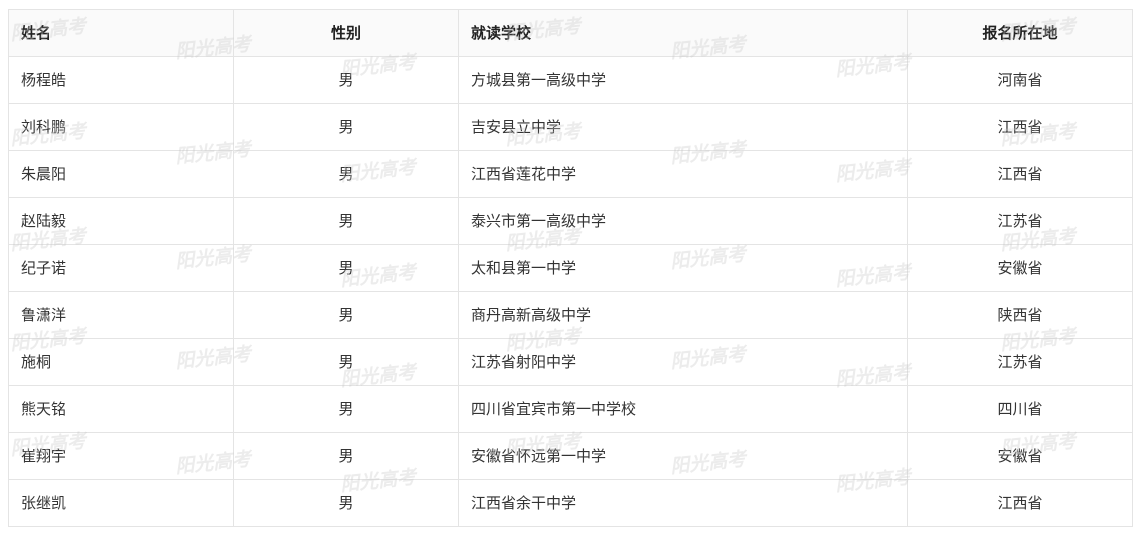 The width and height of the screenshot is (1138, 537). I want to click on table-row: 纪子诺 男 太和县第一中学 安徽省, so click(570, 268).